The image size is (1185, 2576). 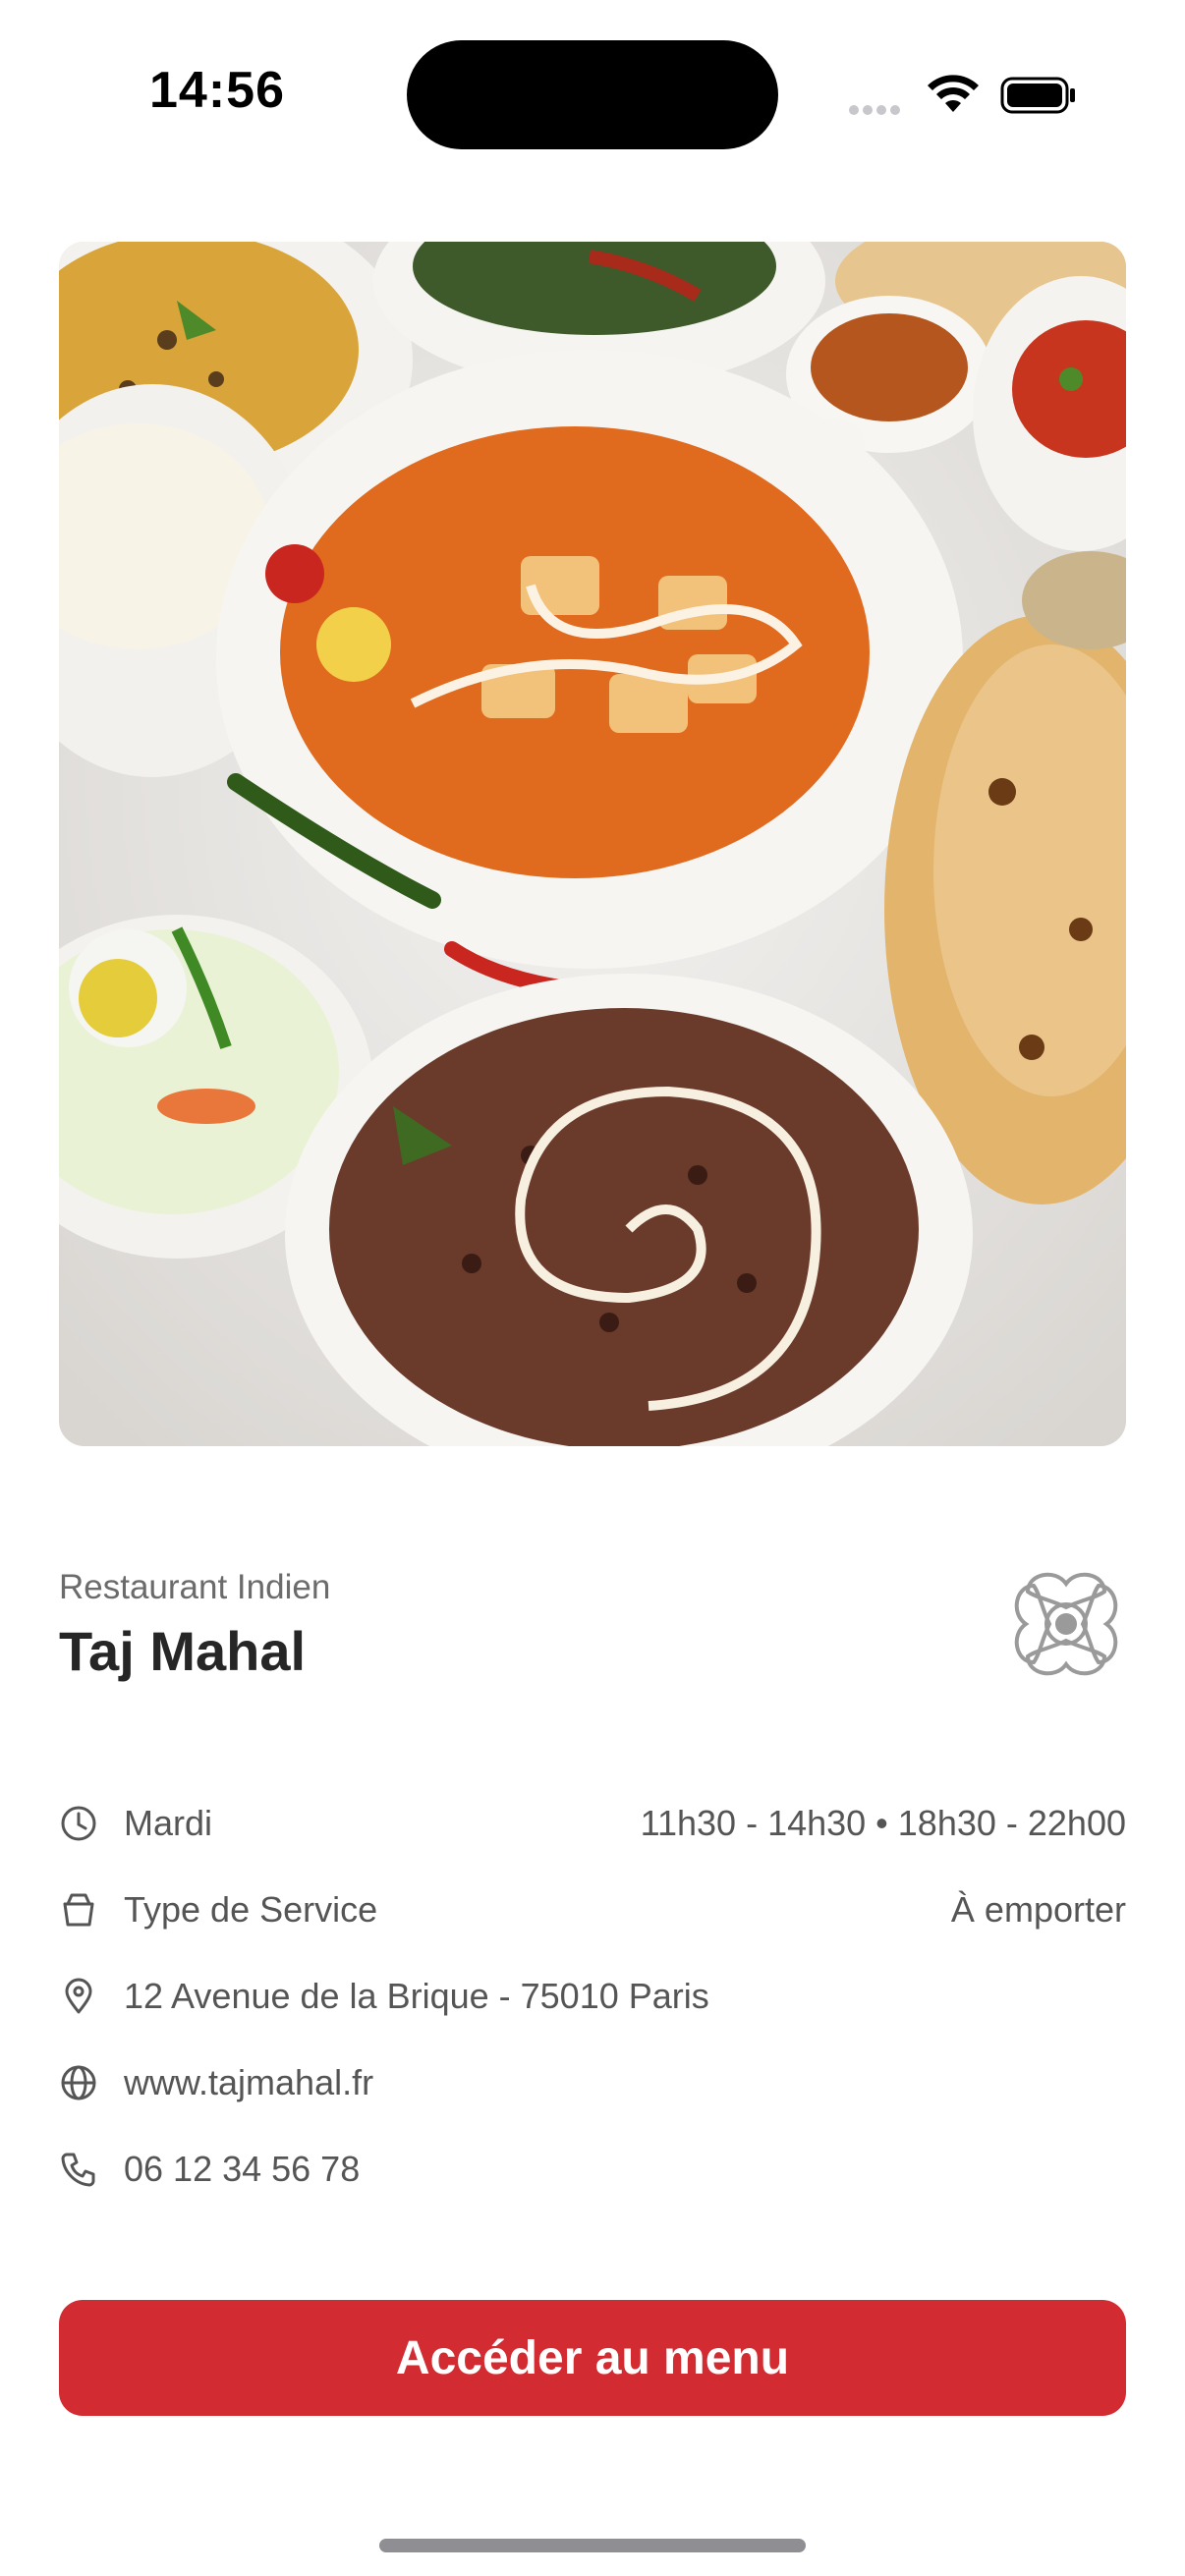 I want to click on dynamic-island, so click(x=592, y=94).